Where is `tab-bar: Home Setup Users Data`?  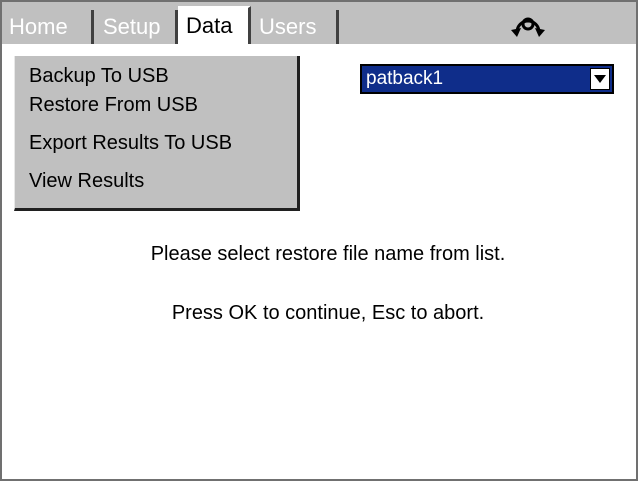
tab-bar: Home Setup Users Data is located at coordinates (319, 23).